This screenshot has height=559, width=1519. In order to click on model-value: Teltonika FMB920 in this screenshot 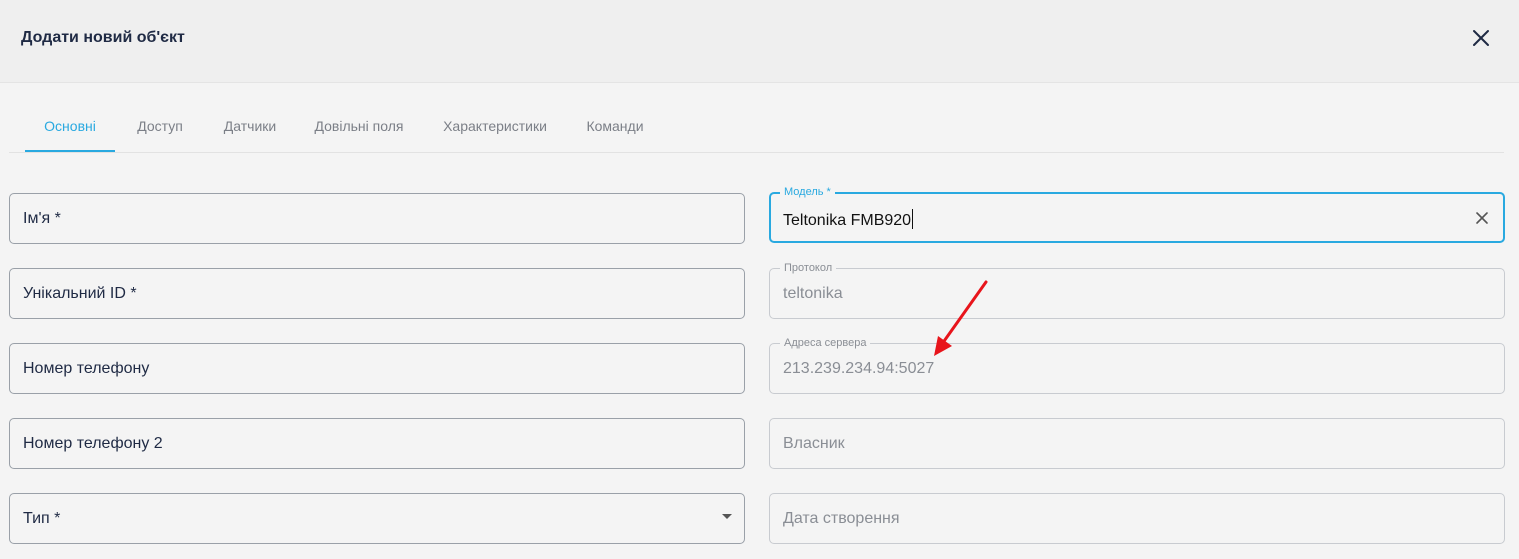, I will do `click(847, 220)`.